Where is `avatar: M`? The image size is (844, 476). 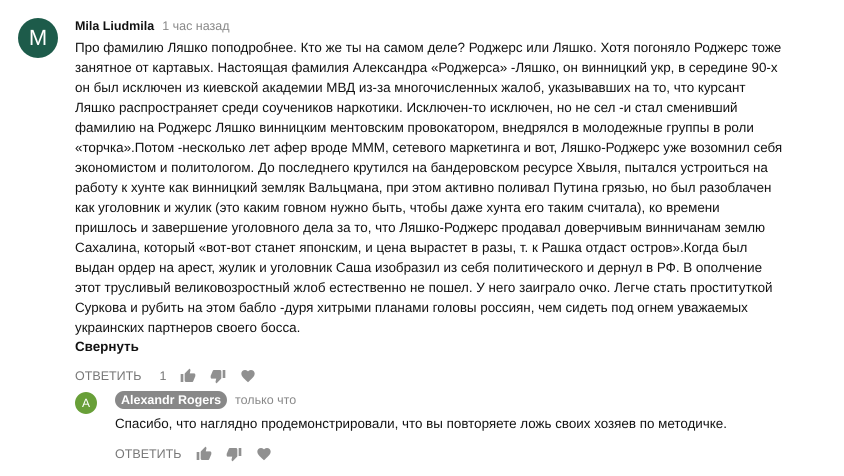
avatar: M is located at coordinates (38, 38).